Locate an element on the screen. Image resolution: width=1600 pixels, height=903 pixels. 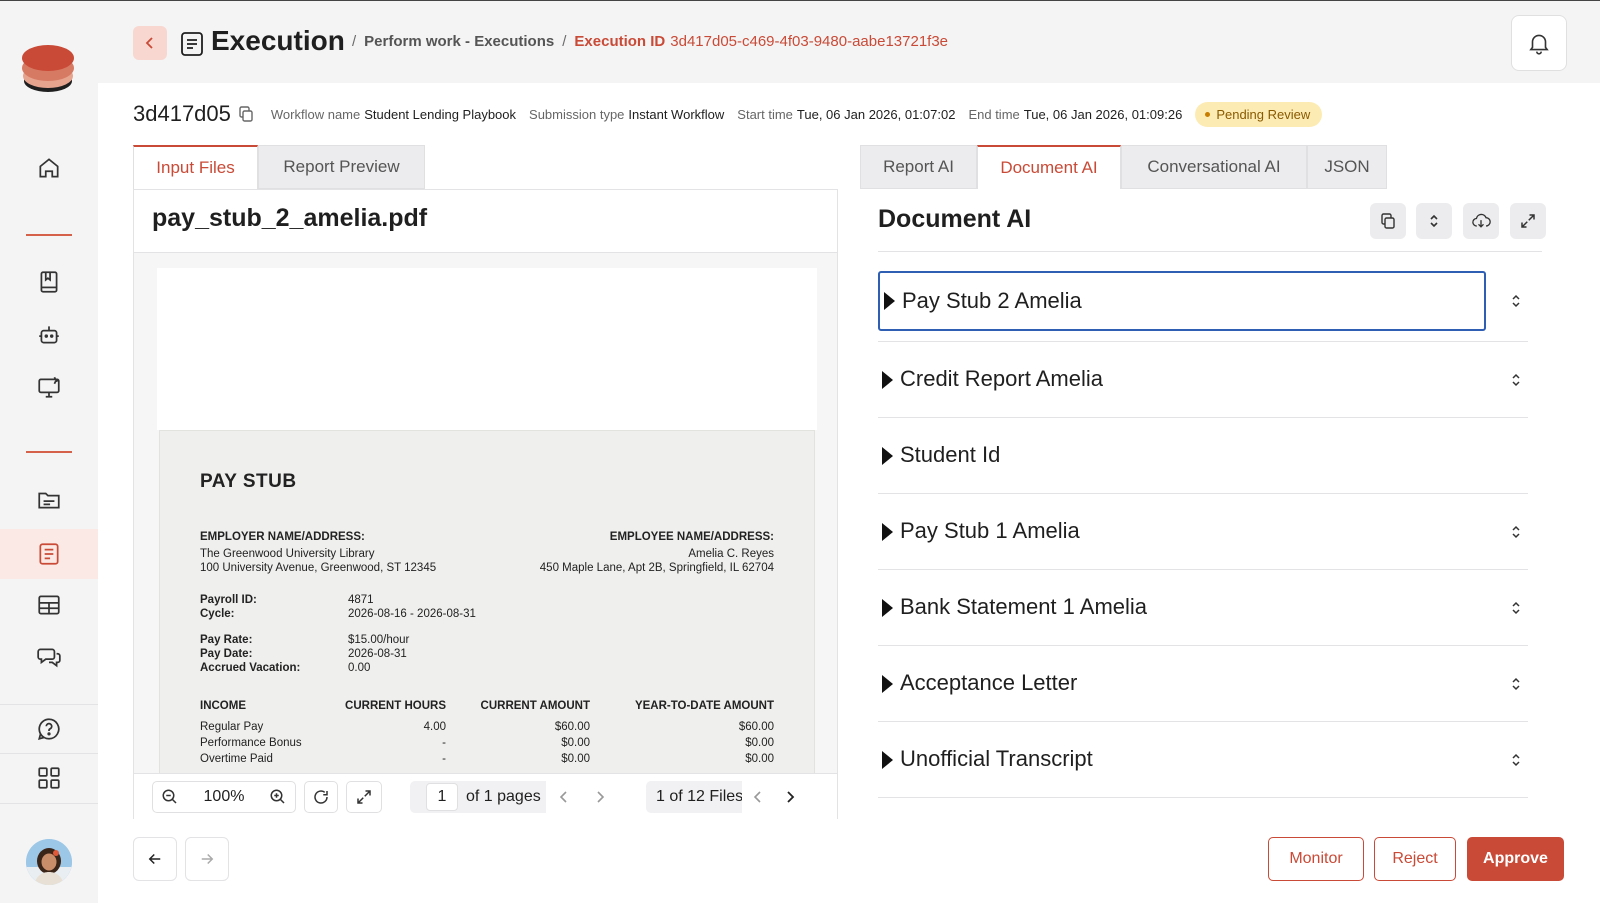
breadcrumb-link-executions: Perform work - Executions is located at coordinates (459, 41).